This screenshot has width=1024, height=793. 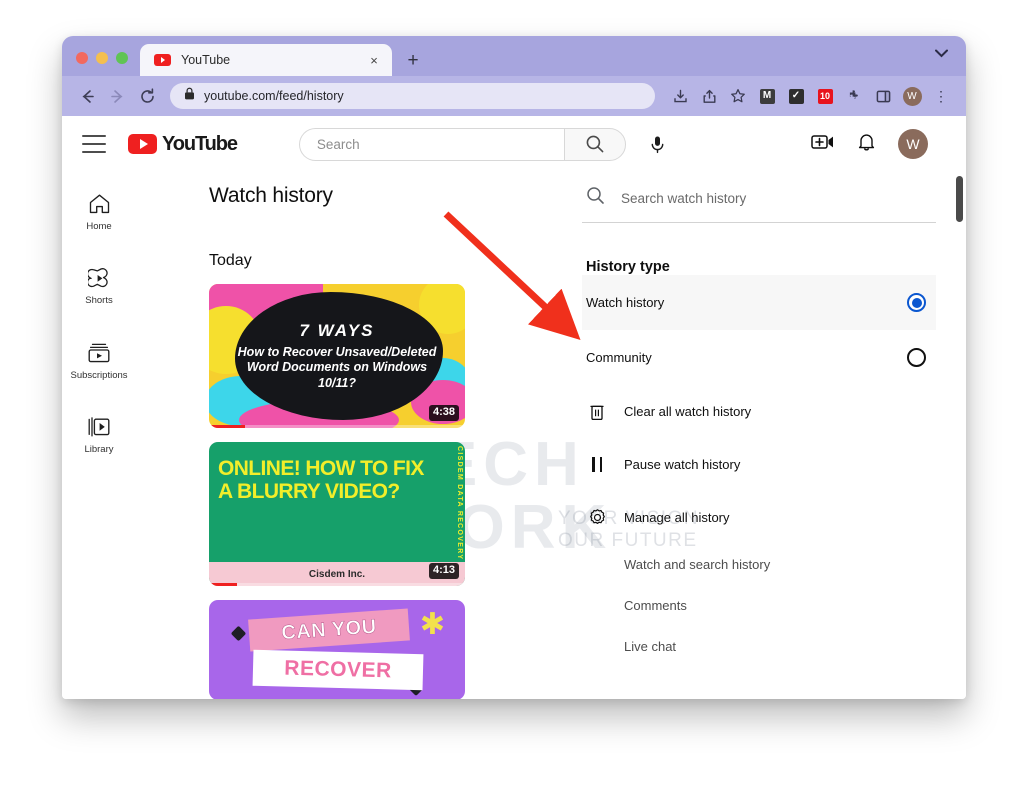 What do you see at coordinates (916, 302) in the screenshot?
I see `radio-button-selected` at bounding box center [916, 302].